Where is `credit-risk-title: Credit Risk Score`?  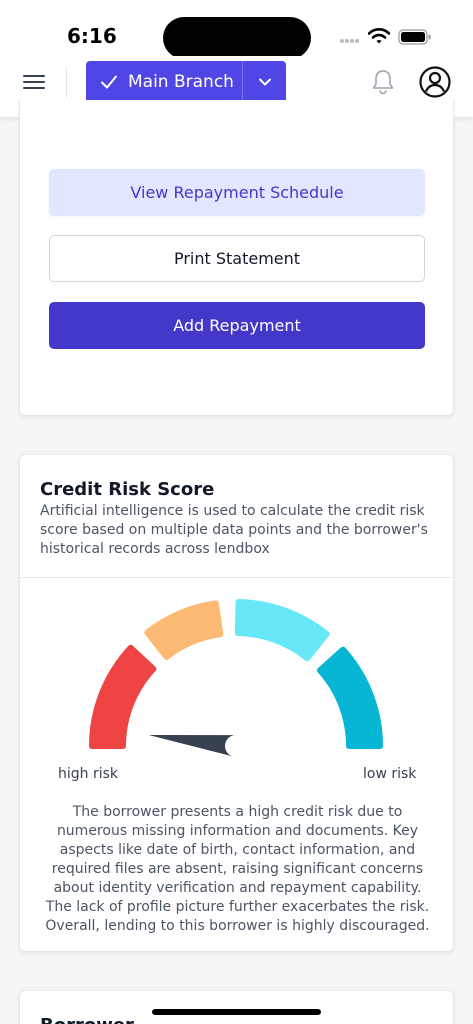 credit-risk-title: Credit Risk Score is located at coordinates (127, 489).